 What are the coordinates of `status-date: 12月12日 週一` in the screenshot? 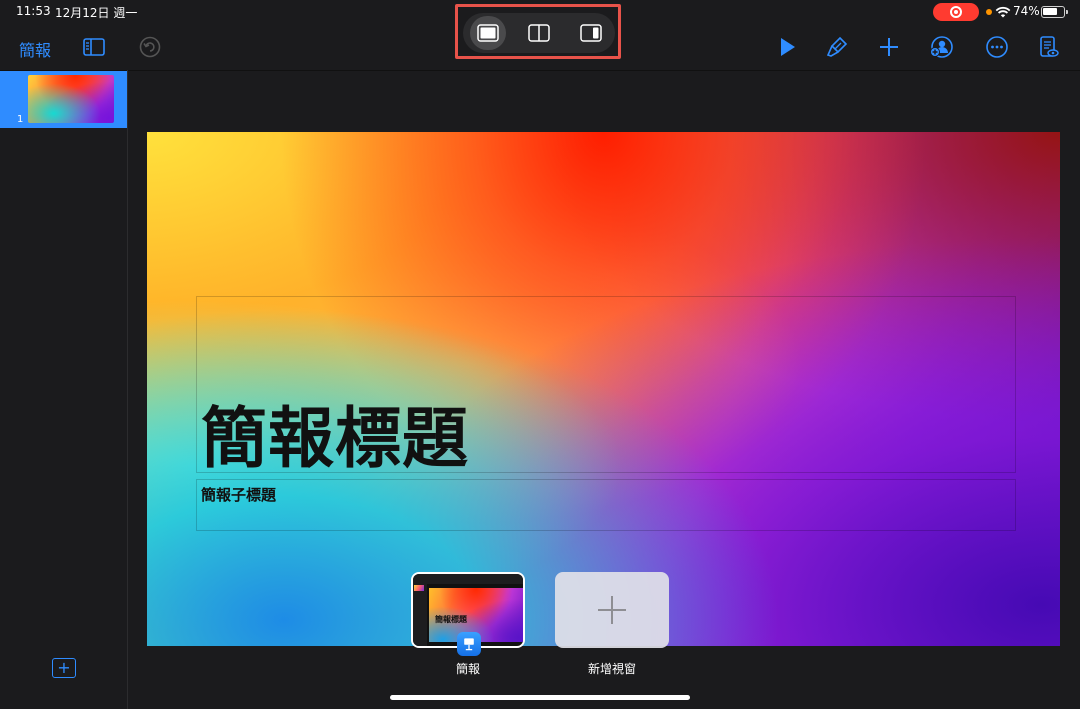 It's located at (96, 13).